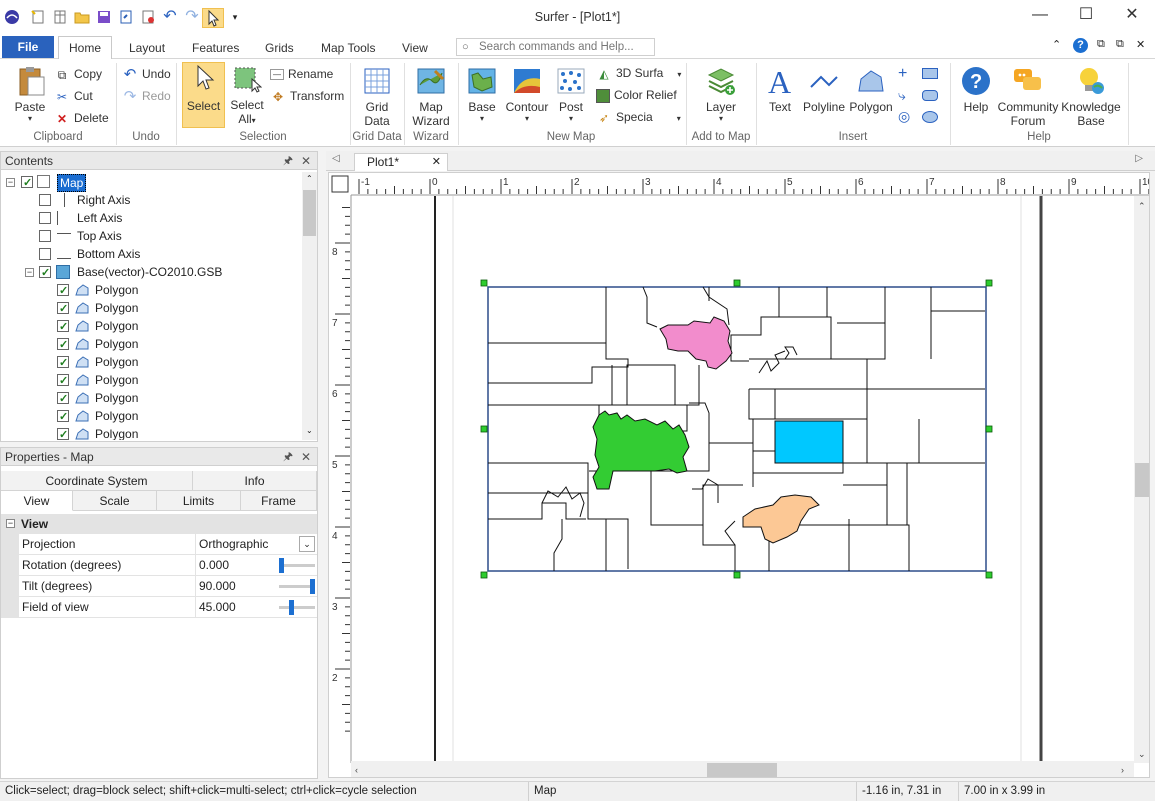 This screenshot has width=1155, height=801. Describe the element at coordinates (401, 162) in the screenshot. I see `tab-plot1: Plot1* ✕` at that location.